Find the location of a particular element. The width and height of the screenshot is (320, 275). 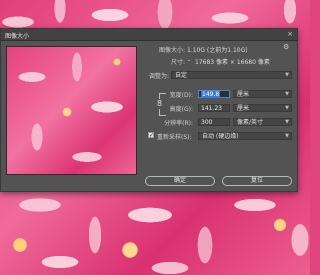

image-size-label: 图像大小: is located at coordinates (171, 50).